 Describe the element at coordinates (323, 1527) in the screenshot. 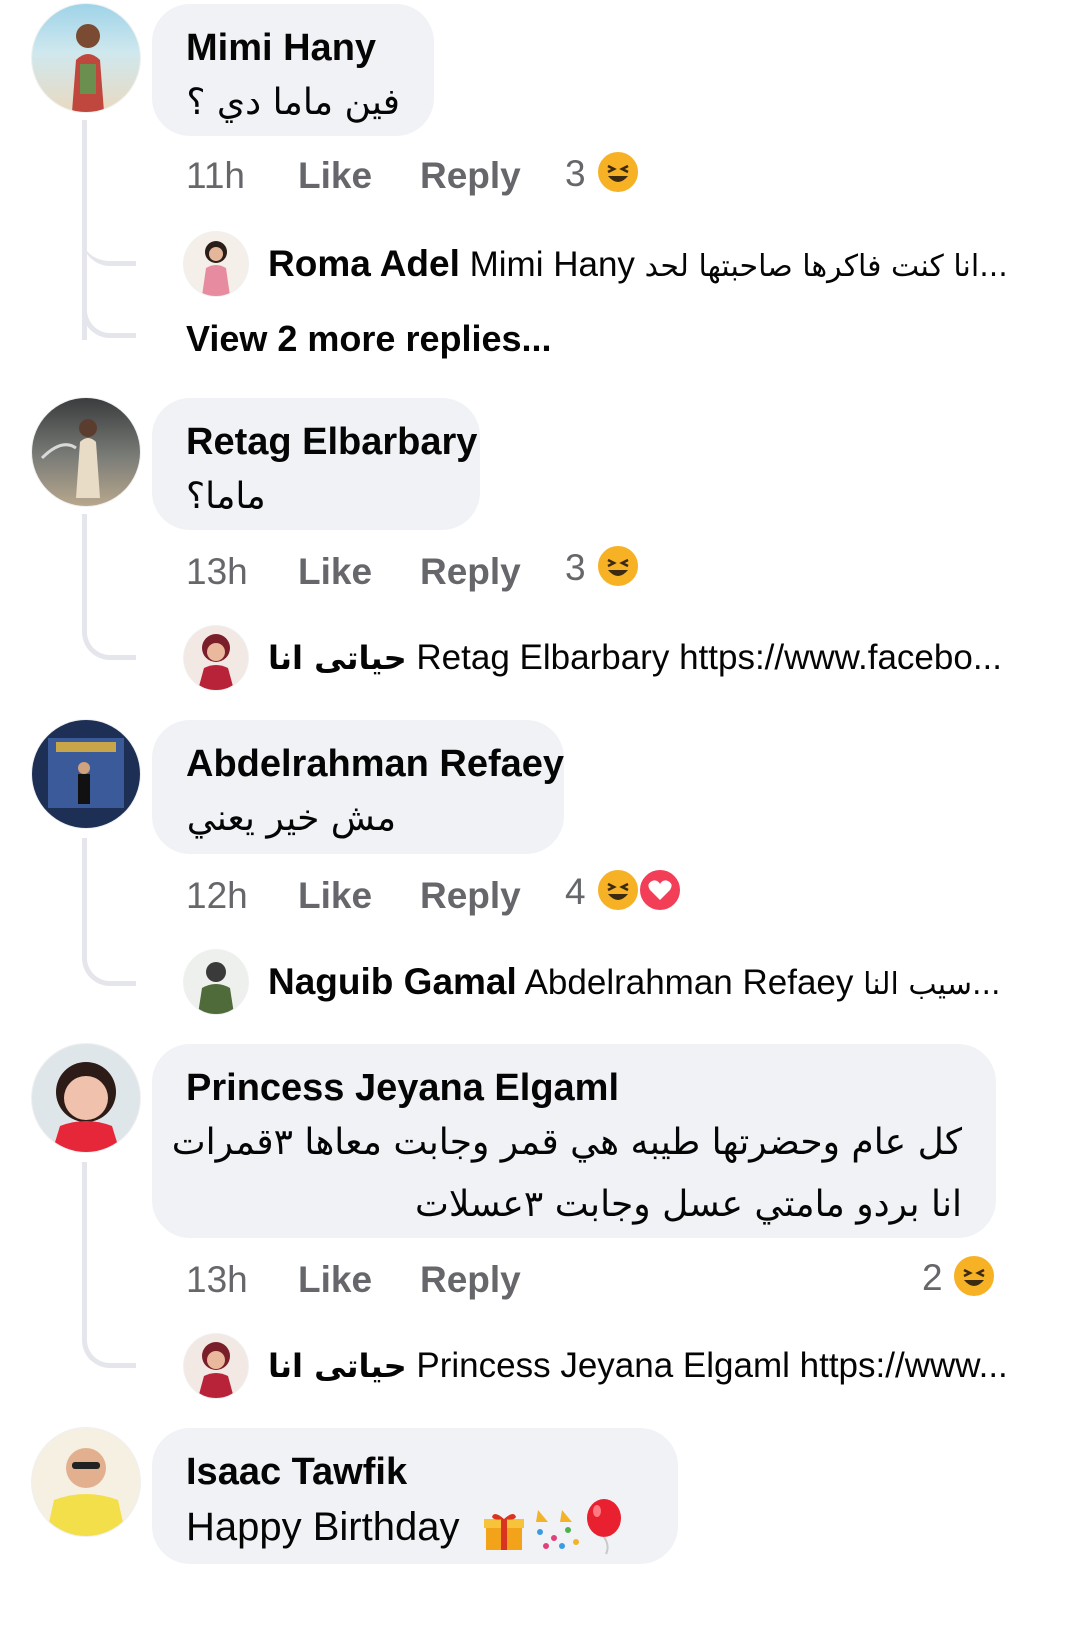

I see `comment-text-content: Happy Birthday` at that location.